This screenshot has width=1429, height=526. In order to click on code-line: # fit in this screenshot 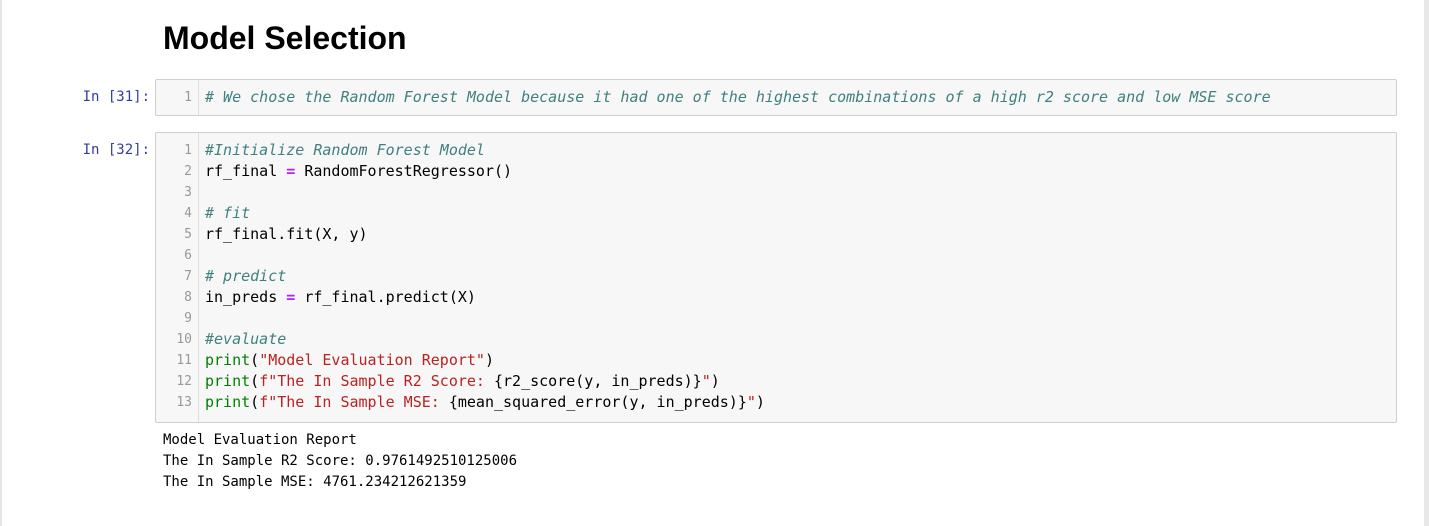, I will do `click(485, 213)`.